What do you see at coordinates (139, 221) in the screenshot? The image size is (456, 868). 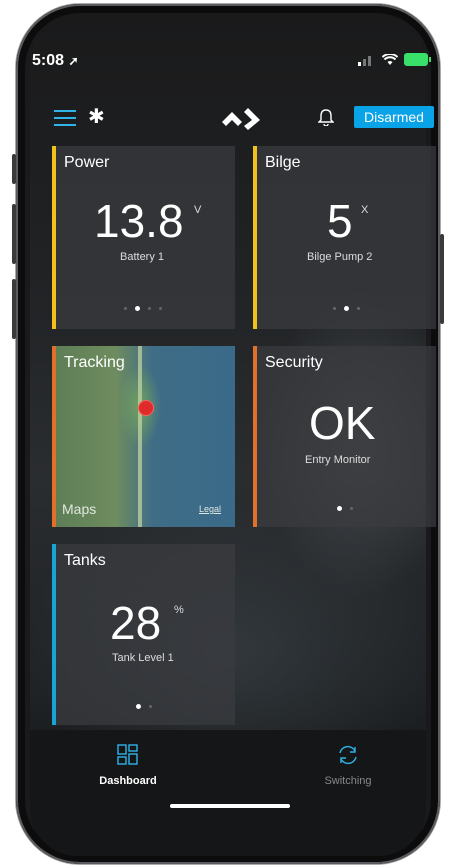 I see `power-value: 13.8` at bounding box center [139, 221].